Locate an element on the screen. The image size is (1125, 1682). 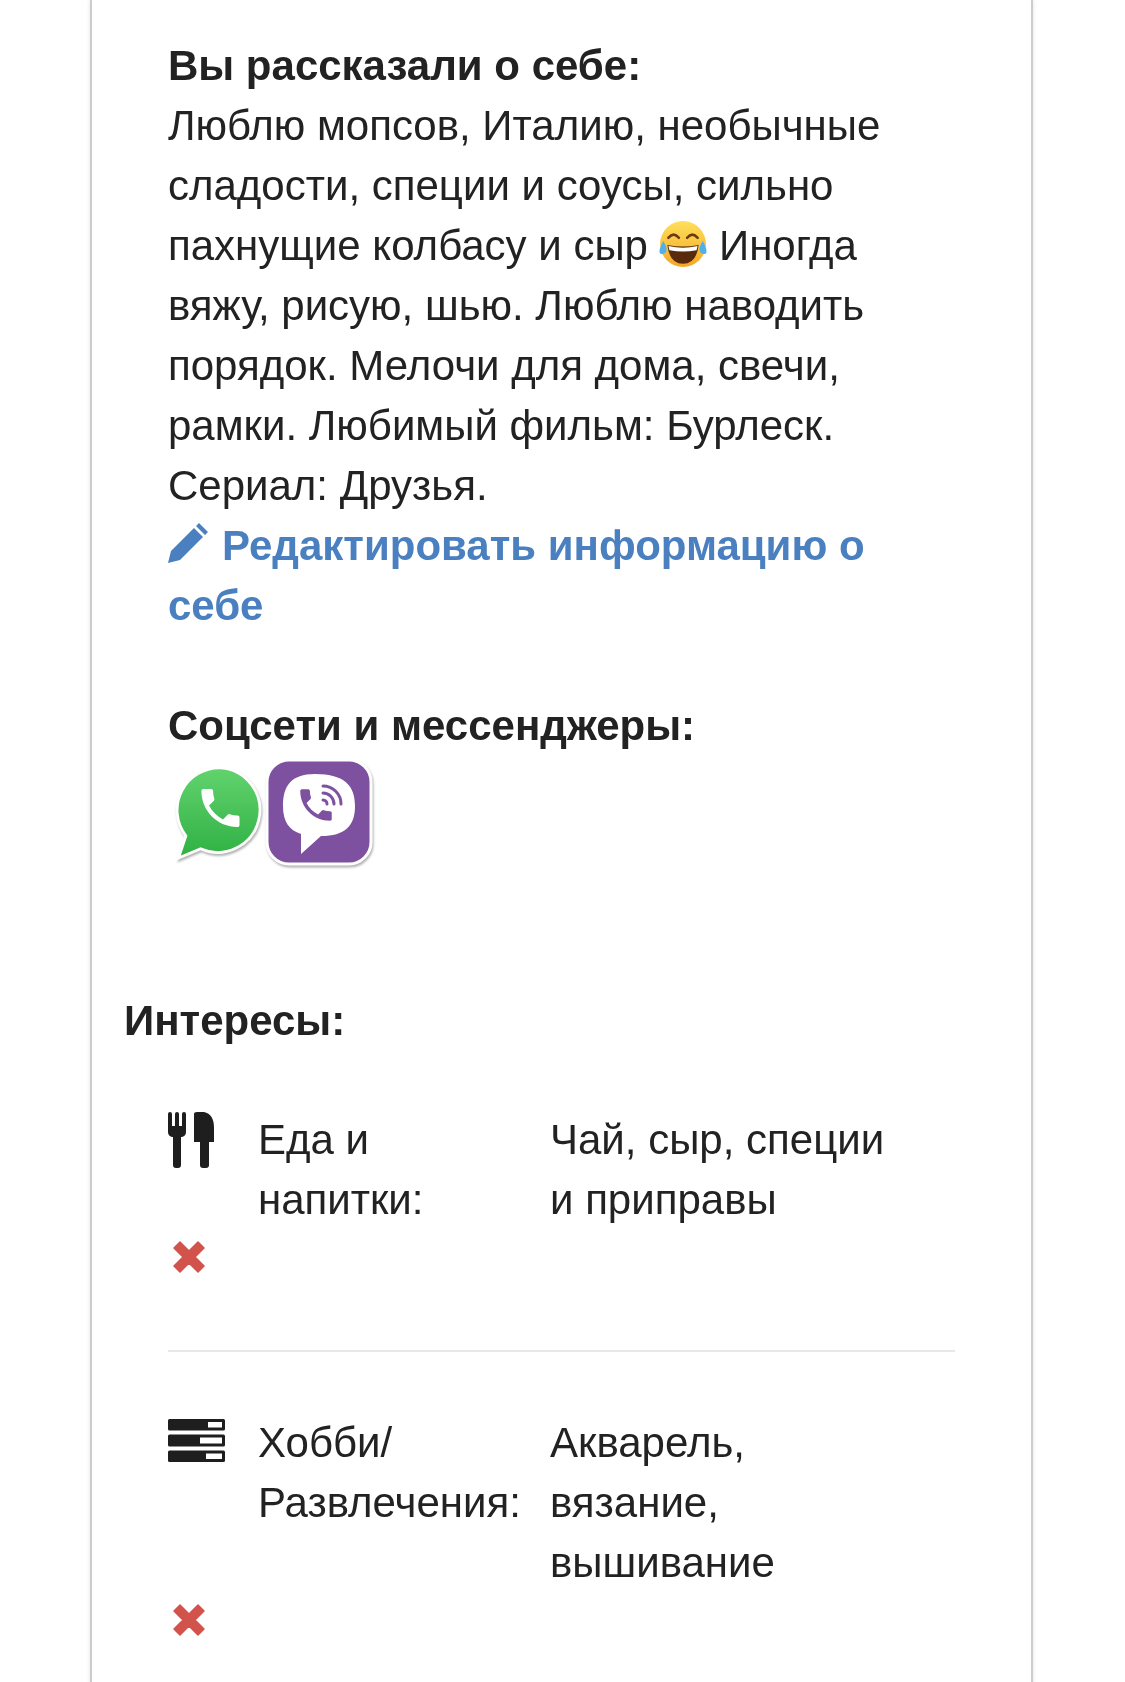
interest-value: Чай, сыр, специи и приправы is located at coordinates (718, 1170).